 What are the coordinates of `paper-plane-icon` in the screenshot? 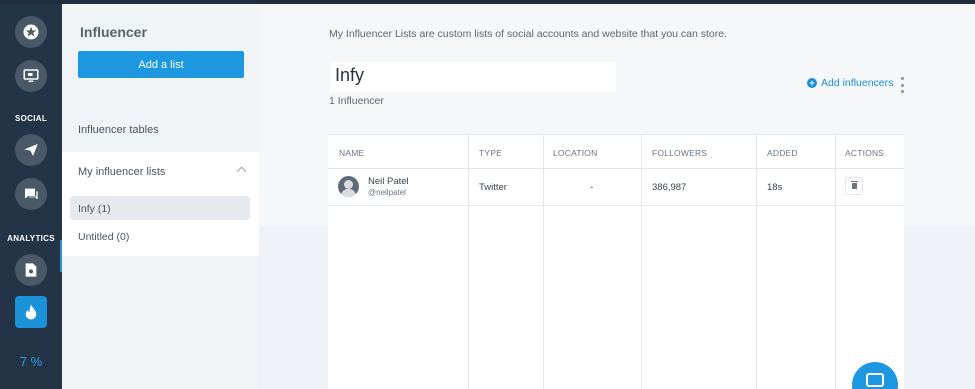 It's located at (31, 150).